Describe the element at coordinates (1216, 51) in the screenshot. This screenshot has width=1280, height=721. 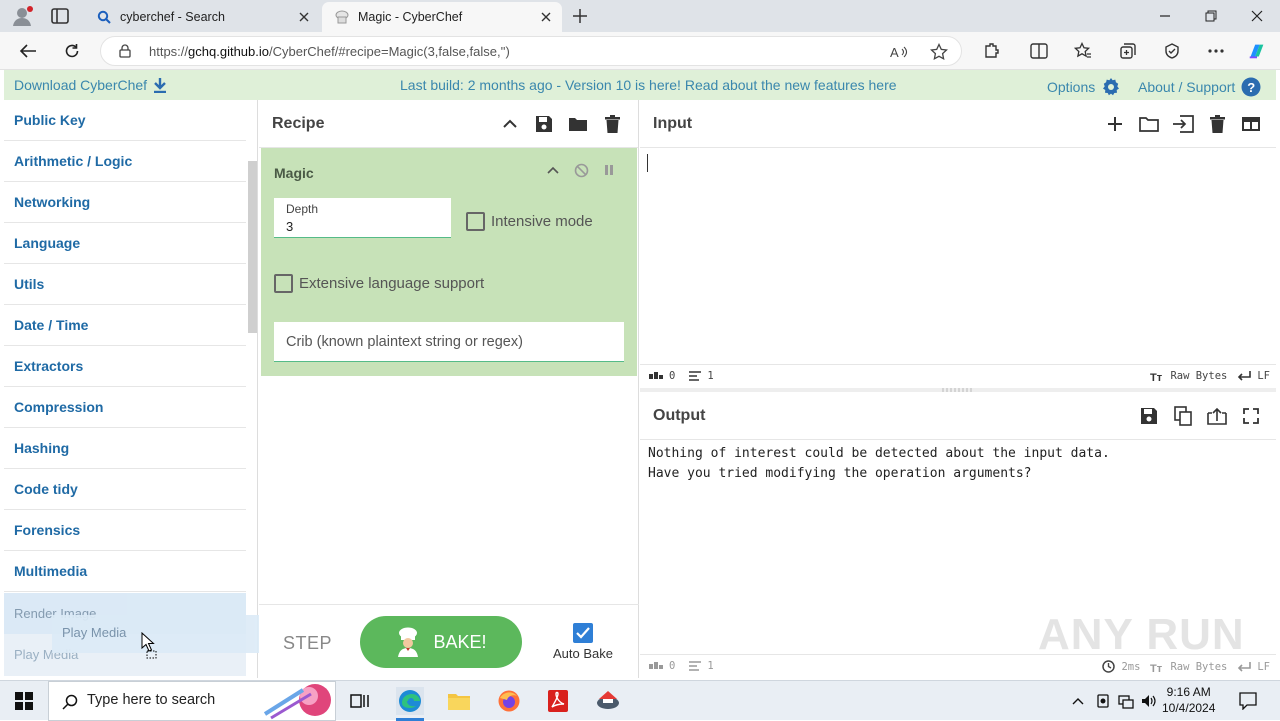
I see `more-options-icon` at that location.